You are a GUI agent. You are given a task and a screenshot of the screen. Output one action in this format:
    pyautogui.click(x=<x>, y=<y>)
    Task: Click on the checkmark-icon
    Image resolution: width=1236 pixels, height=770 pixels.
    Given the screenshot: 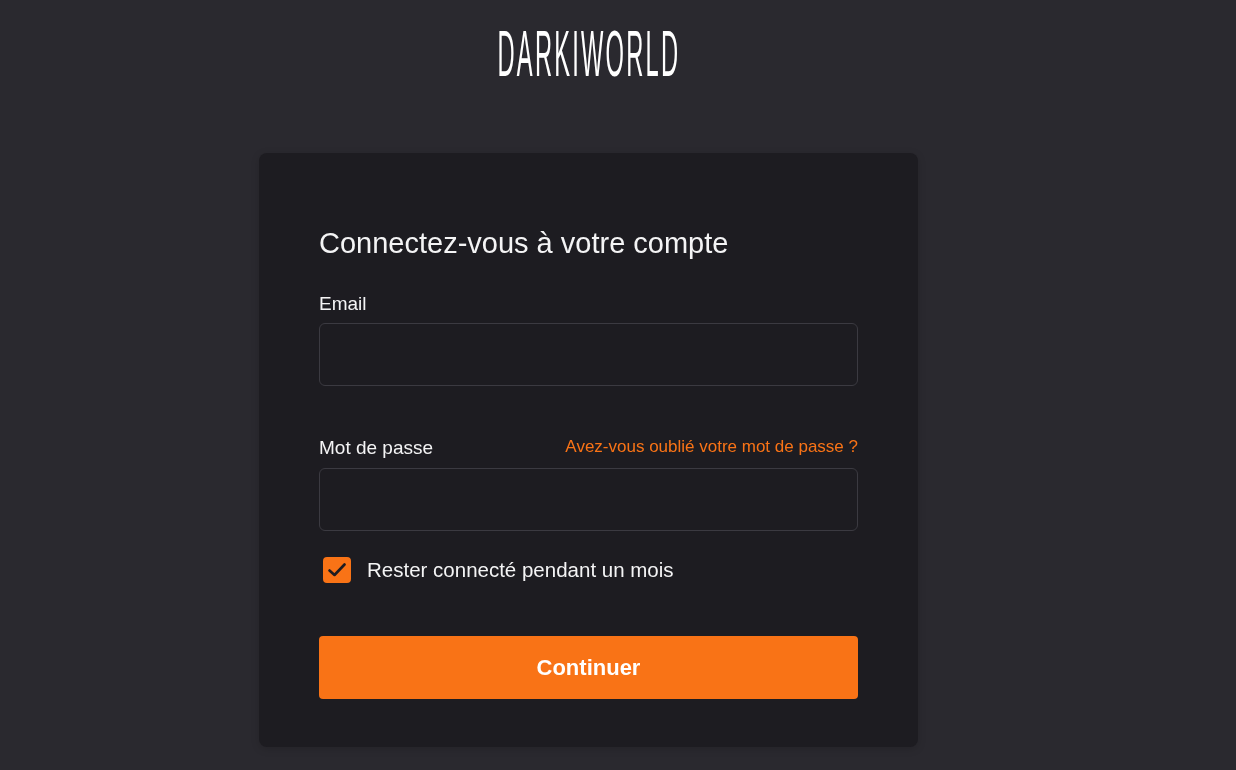 What is the action you would take?
    pyautogui.click(x=337, y=570)
    